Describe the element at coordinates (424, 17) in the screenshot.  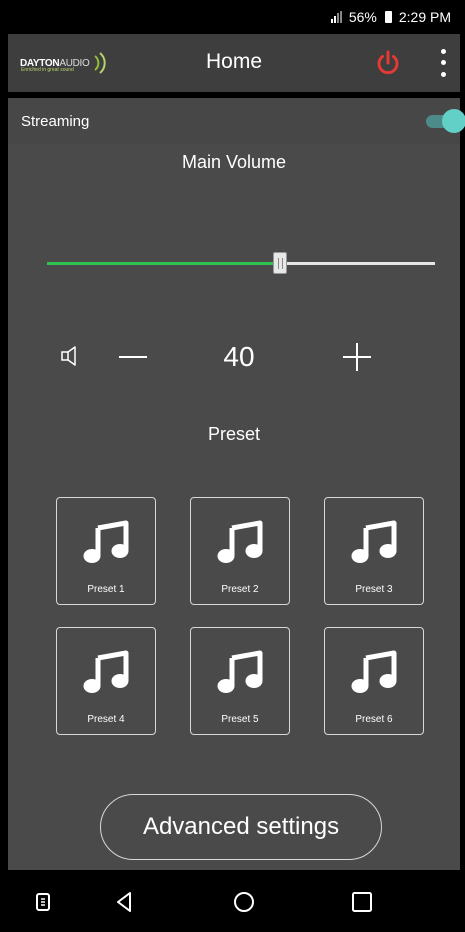
I see `clock: 2:29 PM` at that location.